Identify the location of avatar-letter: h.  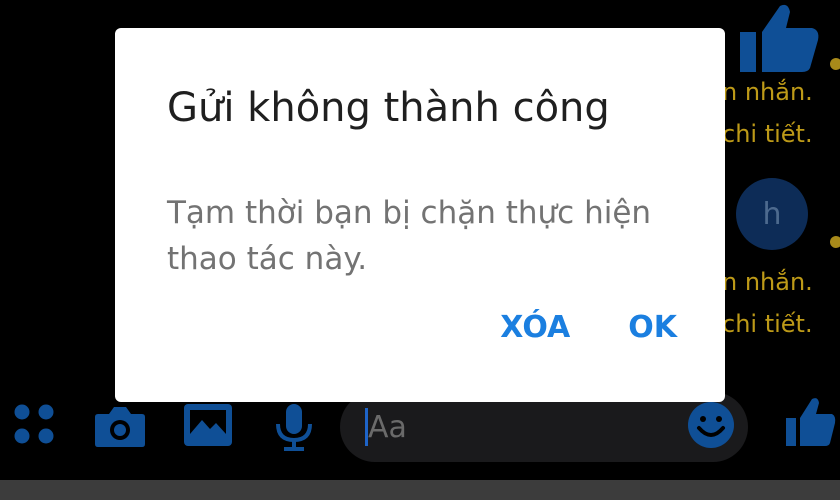
(772, 214).